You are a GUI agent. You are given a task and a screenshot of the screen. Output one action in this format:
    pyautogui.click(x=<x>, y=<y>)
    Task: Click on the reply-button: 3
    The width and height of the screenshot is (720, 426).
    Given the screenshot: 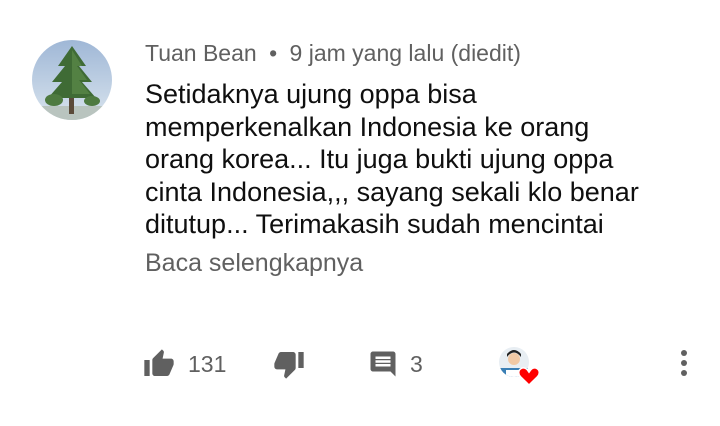 What is the action you would take?
    pyautogui.click(x=395, y=364)
    